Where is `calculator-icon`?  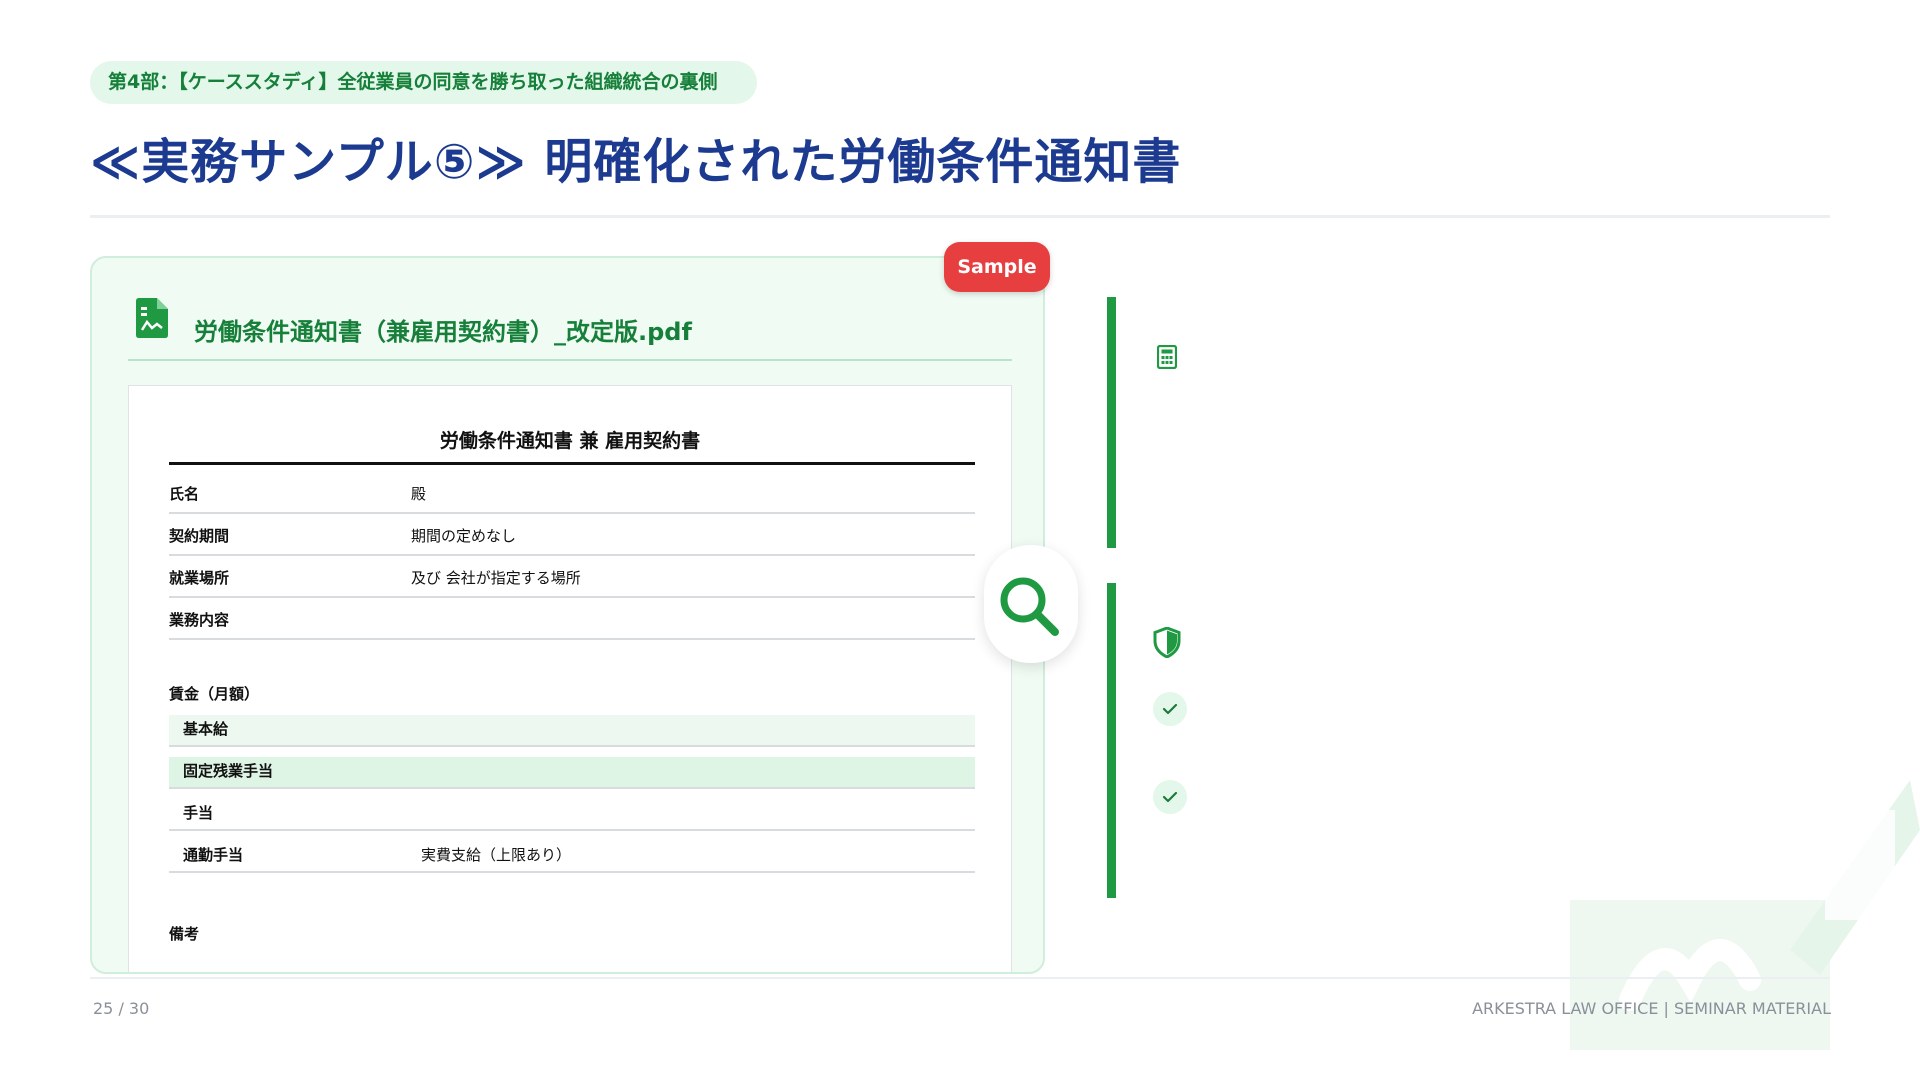
calculator-icon is located at coordinates (1167, 357).